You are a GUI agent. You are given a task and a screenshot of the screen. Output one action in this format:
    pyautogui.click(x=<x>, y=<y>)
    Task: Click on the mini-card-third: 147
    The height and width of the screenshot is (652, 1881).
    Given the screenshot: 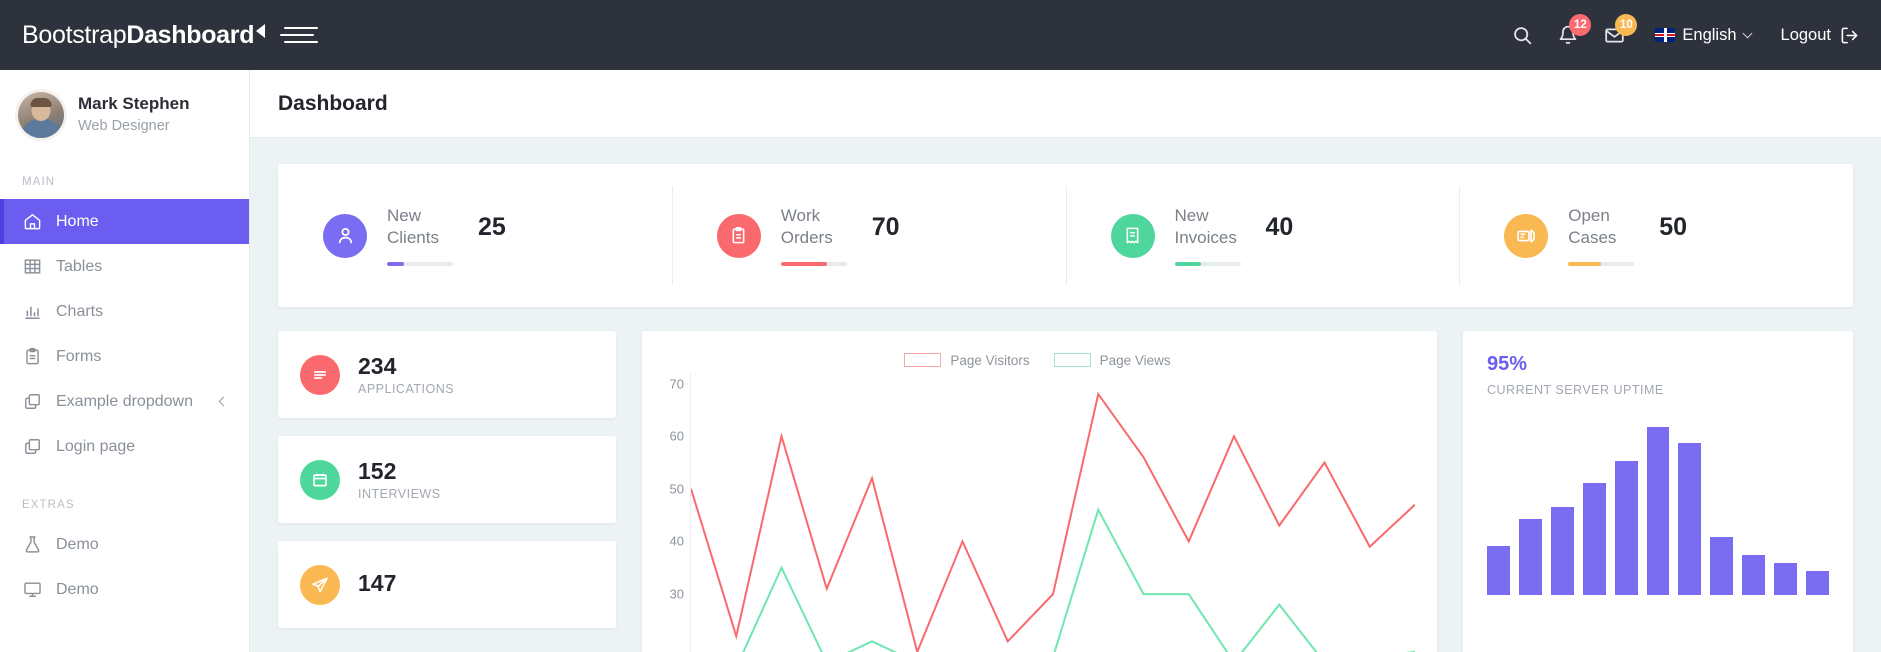 What is the action you would take?
    pyautogui.click(x=447, y=584)
    